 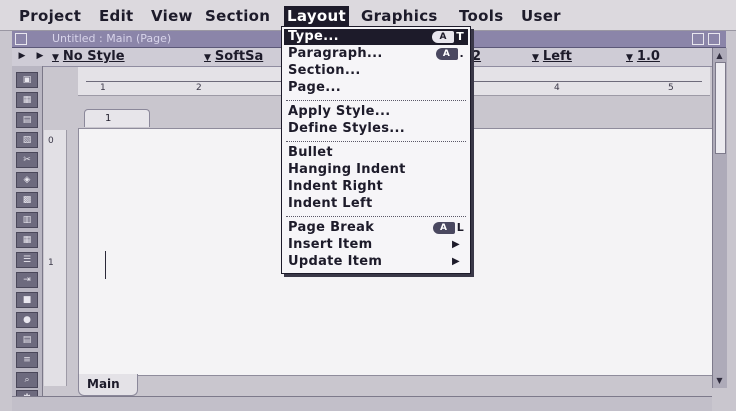 What do you see at coordinates (27, 160) in the screenshot?
I see `cut-tool-icon: ✂` at bounding box center [27, 160].